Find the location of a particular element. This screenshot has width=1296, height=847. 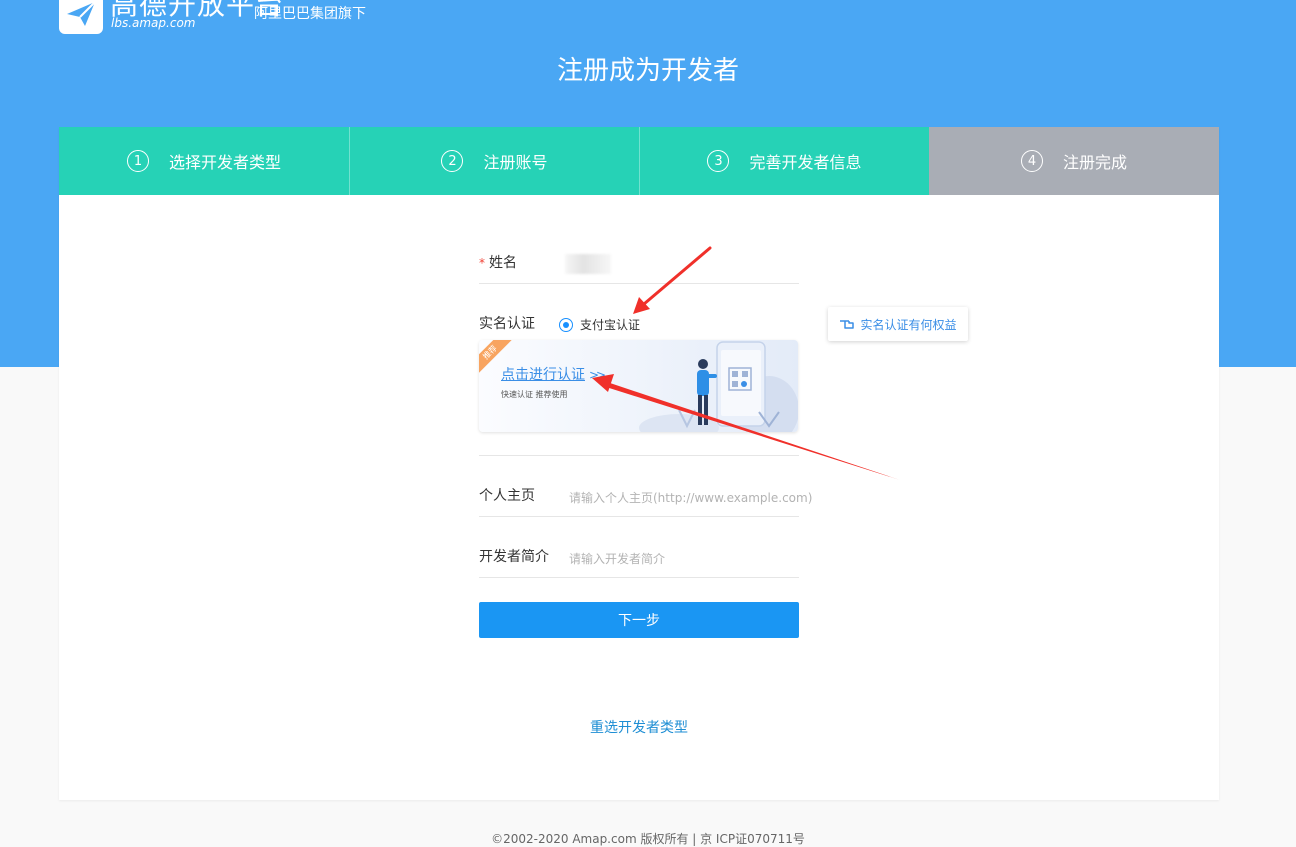

alipay-radio is located at coordinates (566, 325).